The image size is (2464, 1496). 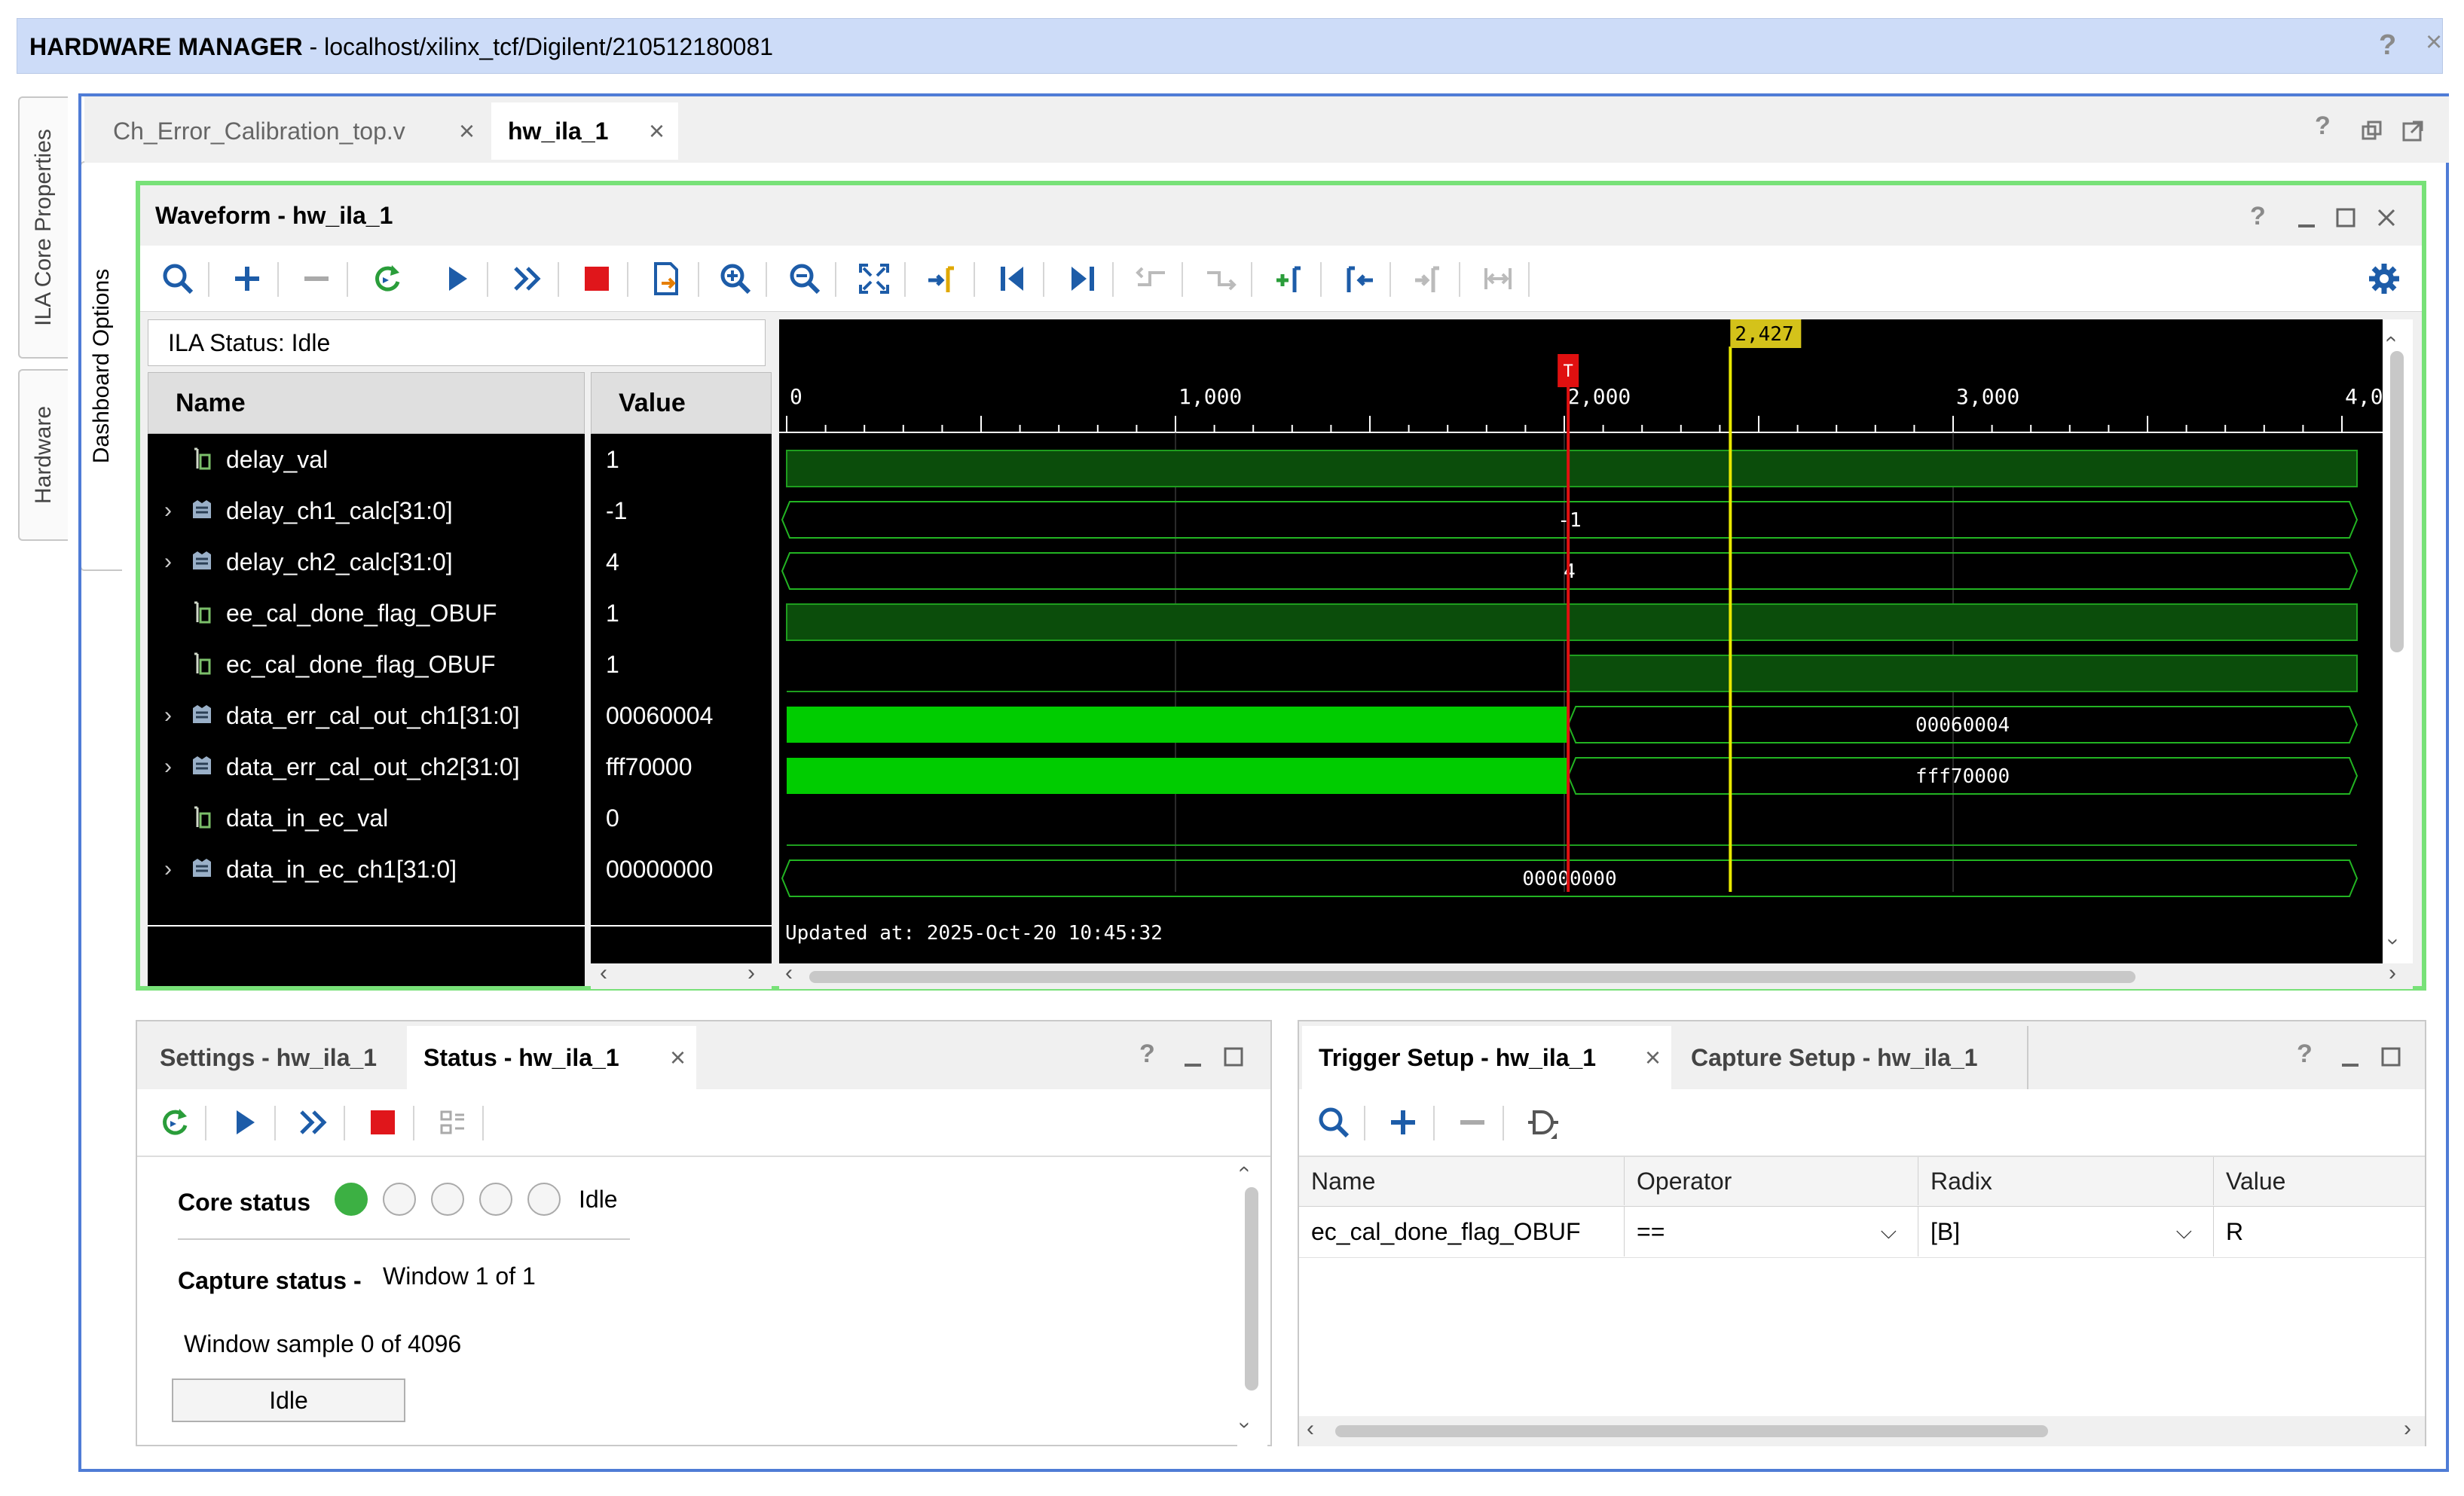 What do you see at coordinates (366, 562) in the screenshot?
I see `signal-row: › delay_ch2_calc[31:0]` at bounding box center [366, 562].